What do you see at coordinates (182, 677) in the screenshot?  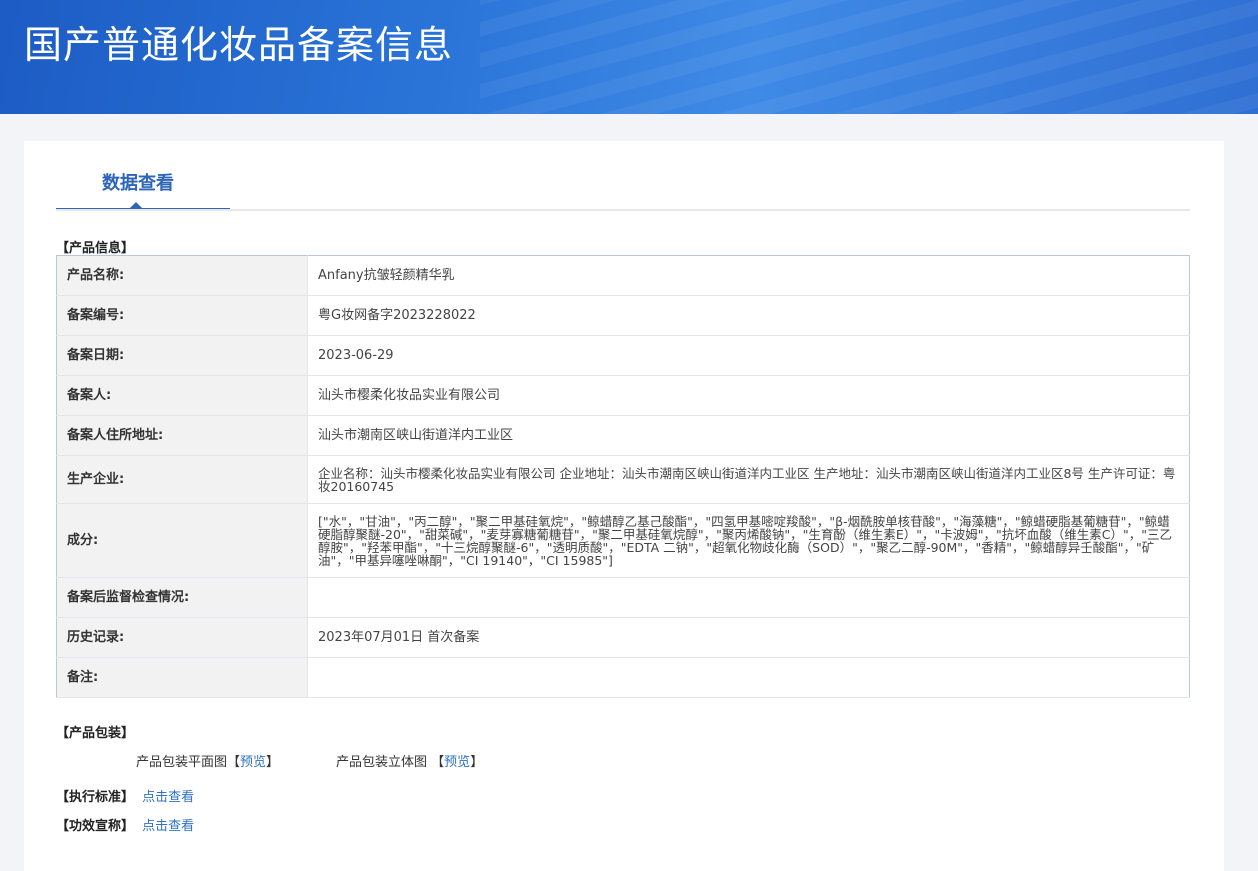 I see `row-label: 备注:` at bounding box center [182, 677].